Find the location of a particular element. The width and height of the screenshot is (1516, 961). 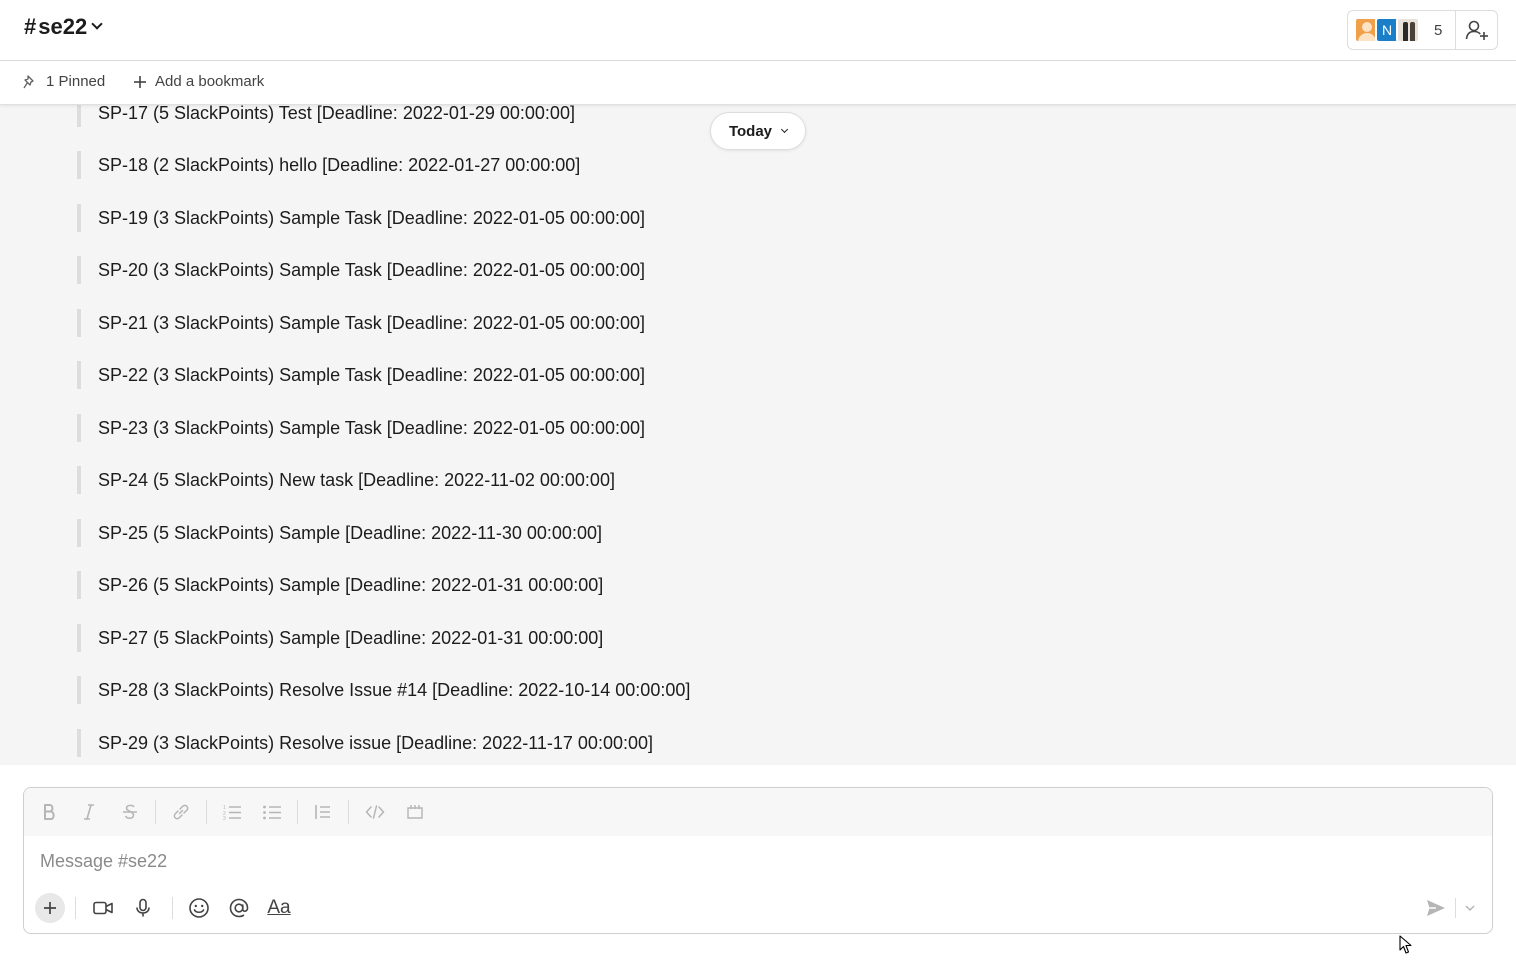

avatar-initial: N is located at coordinates (1387, 30).